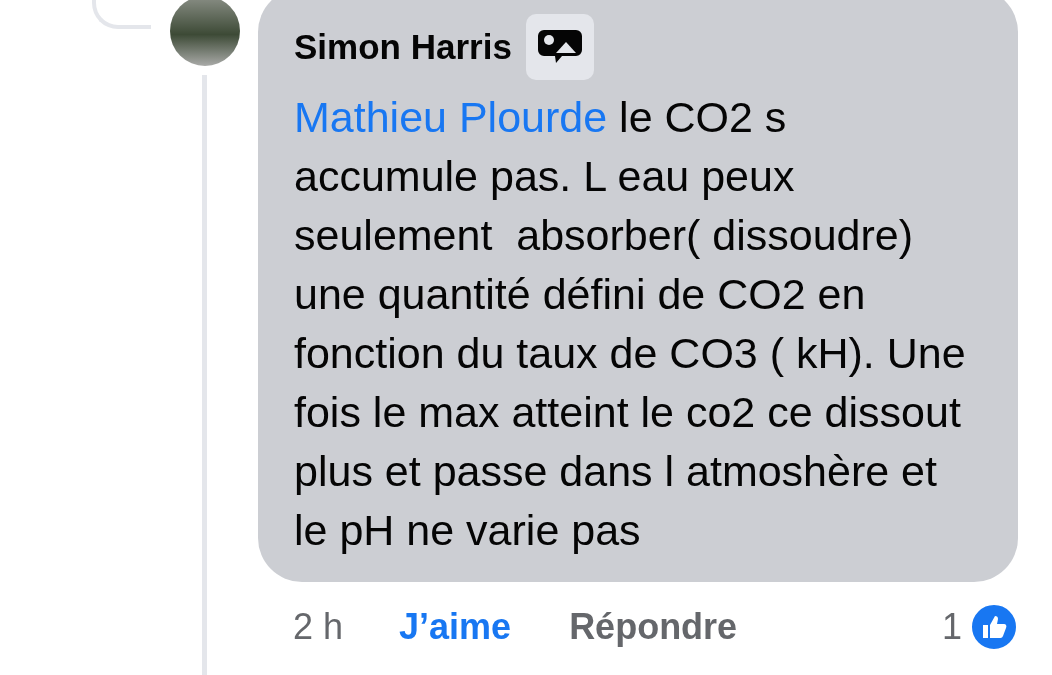 The height and width of the screenshot is (675, 1052). I want to click on author-name: Simon Harris, so click(403, 47).